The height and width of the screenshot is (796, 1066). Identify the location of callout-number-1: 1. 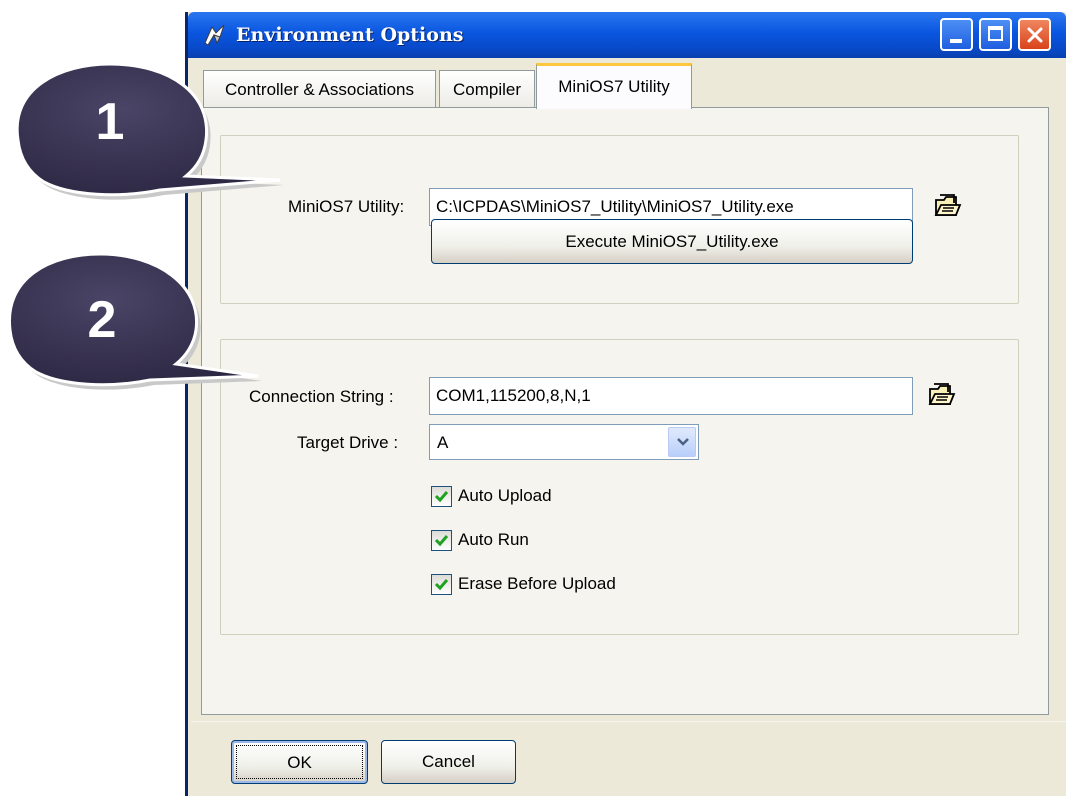
(110, 122).